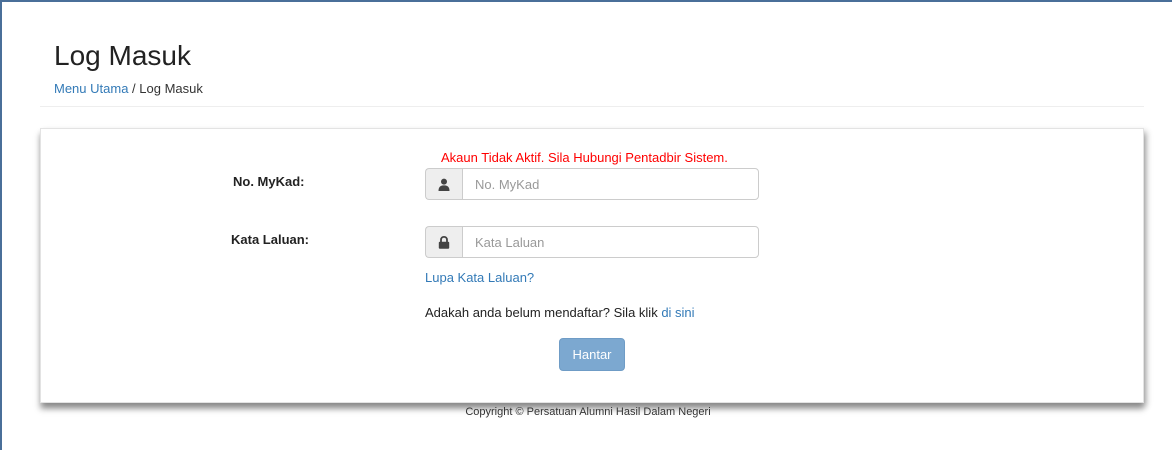  What do you see at coordinates (592, 73) in the screenshot?
I see `page-header: Log Masuk Menu Utama / Log Masuk` at bounding box center [592, 73].